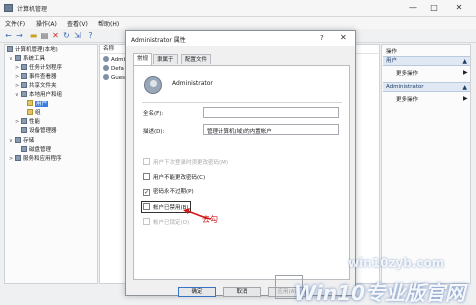 The image size is (476, 305). I want to click on watermark-brand: Win10专业版官网, so click(379, 293).